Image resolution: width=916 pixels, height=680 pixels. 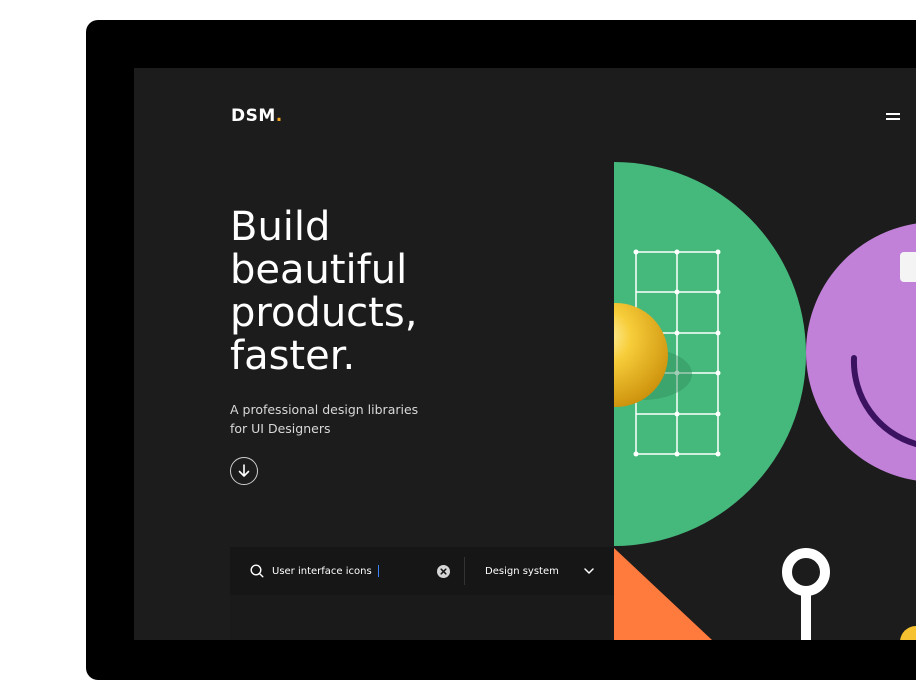 What do you see at coordinates (861, 352) in the screenshot?
I see `purple-circle-shape` at bounding box center [861, 352].